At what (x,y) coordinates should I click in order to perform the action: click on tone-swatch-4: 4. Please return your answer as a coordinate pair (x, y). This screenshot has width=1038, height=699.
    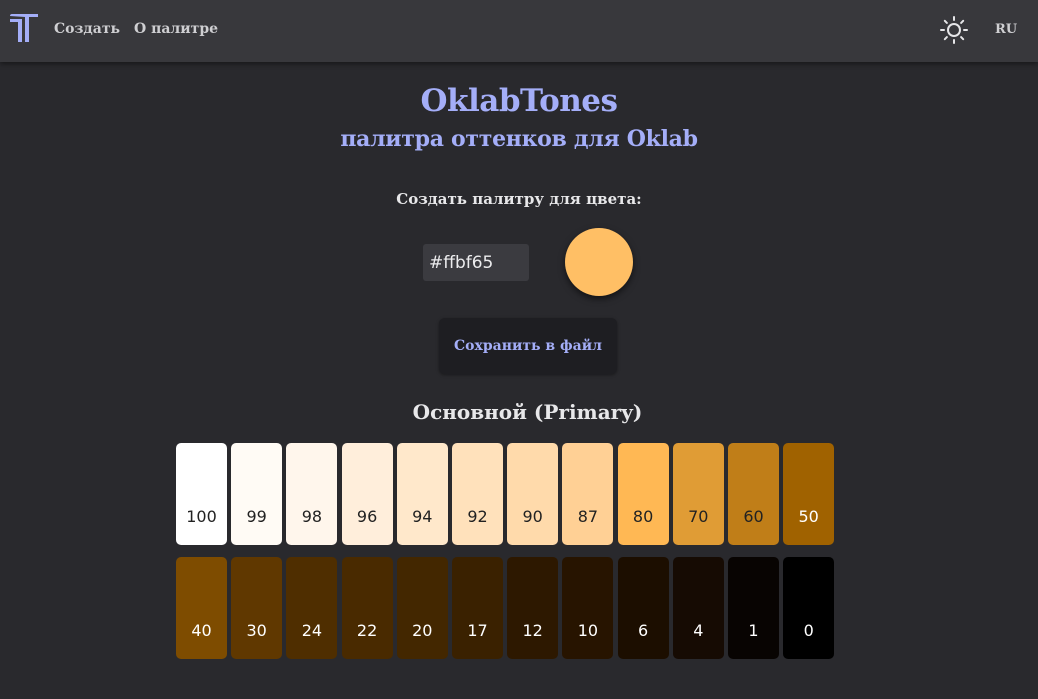
    Looking at the image, I should click on (698, 608).